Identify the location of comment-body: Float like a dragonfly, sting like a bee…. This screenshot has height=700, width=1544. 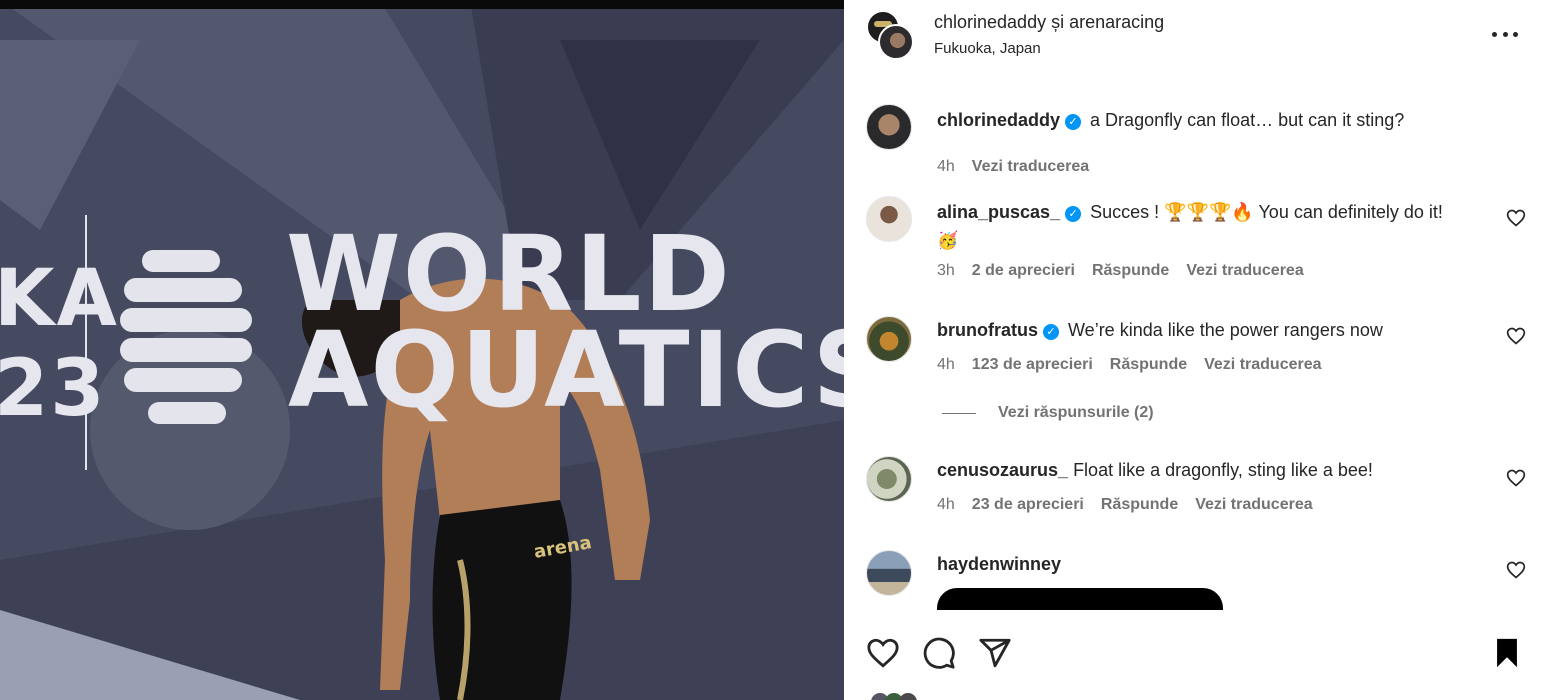
(1223, 470).